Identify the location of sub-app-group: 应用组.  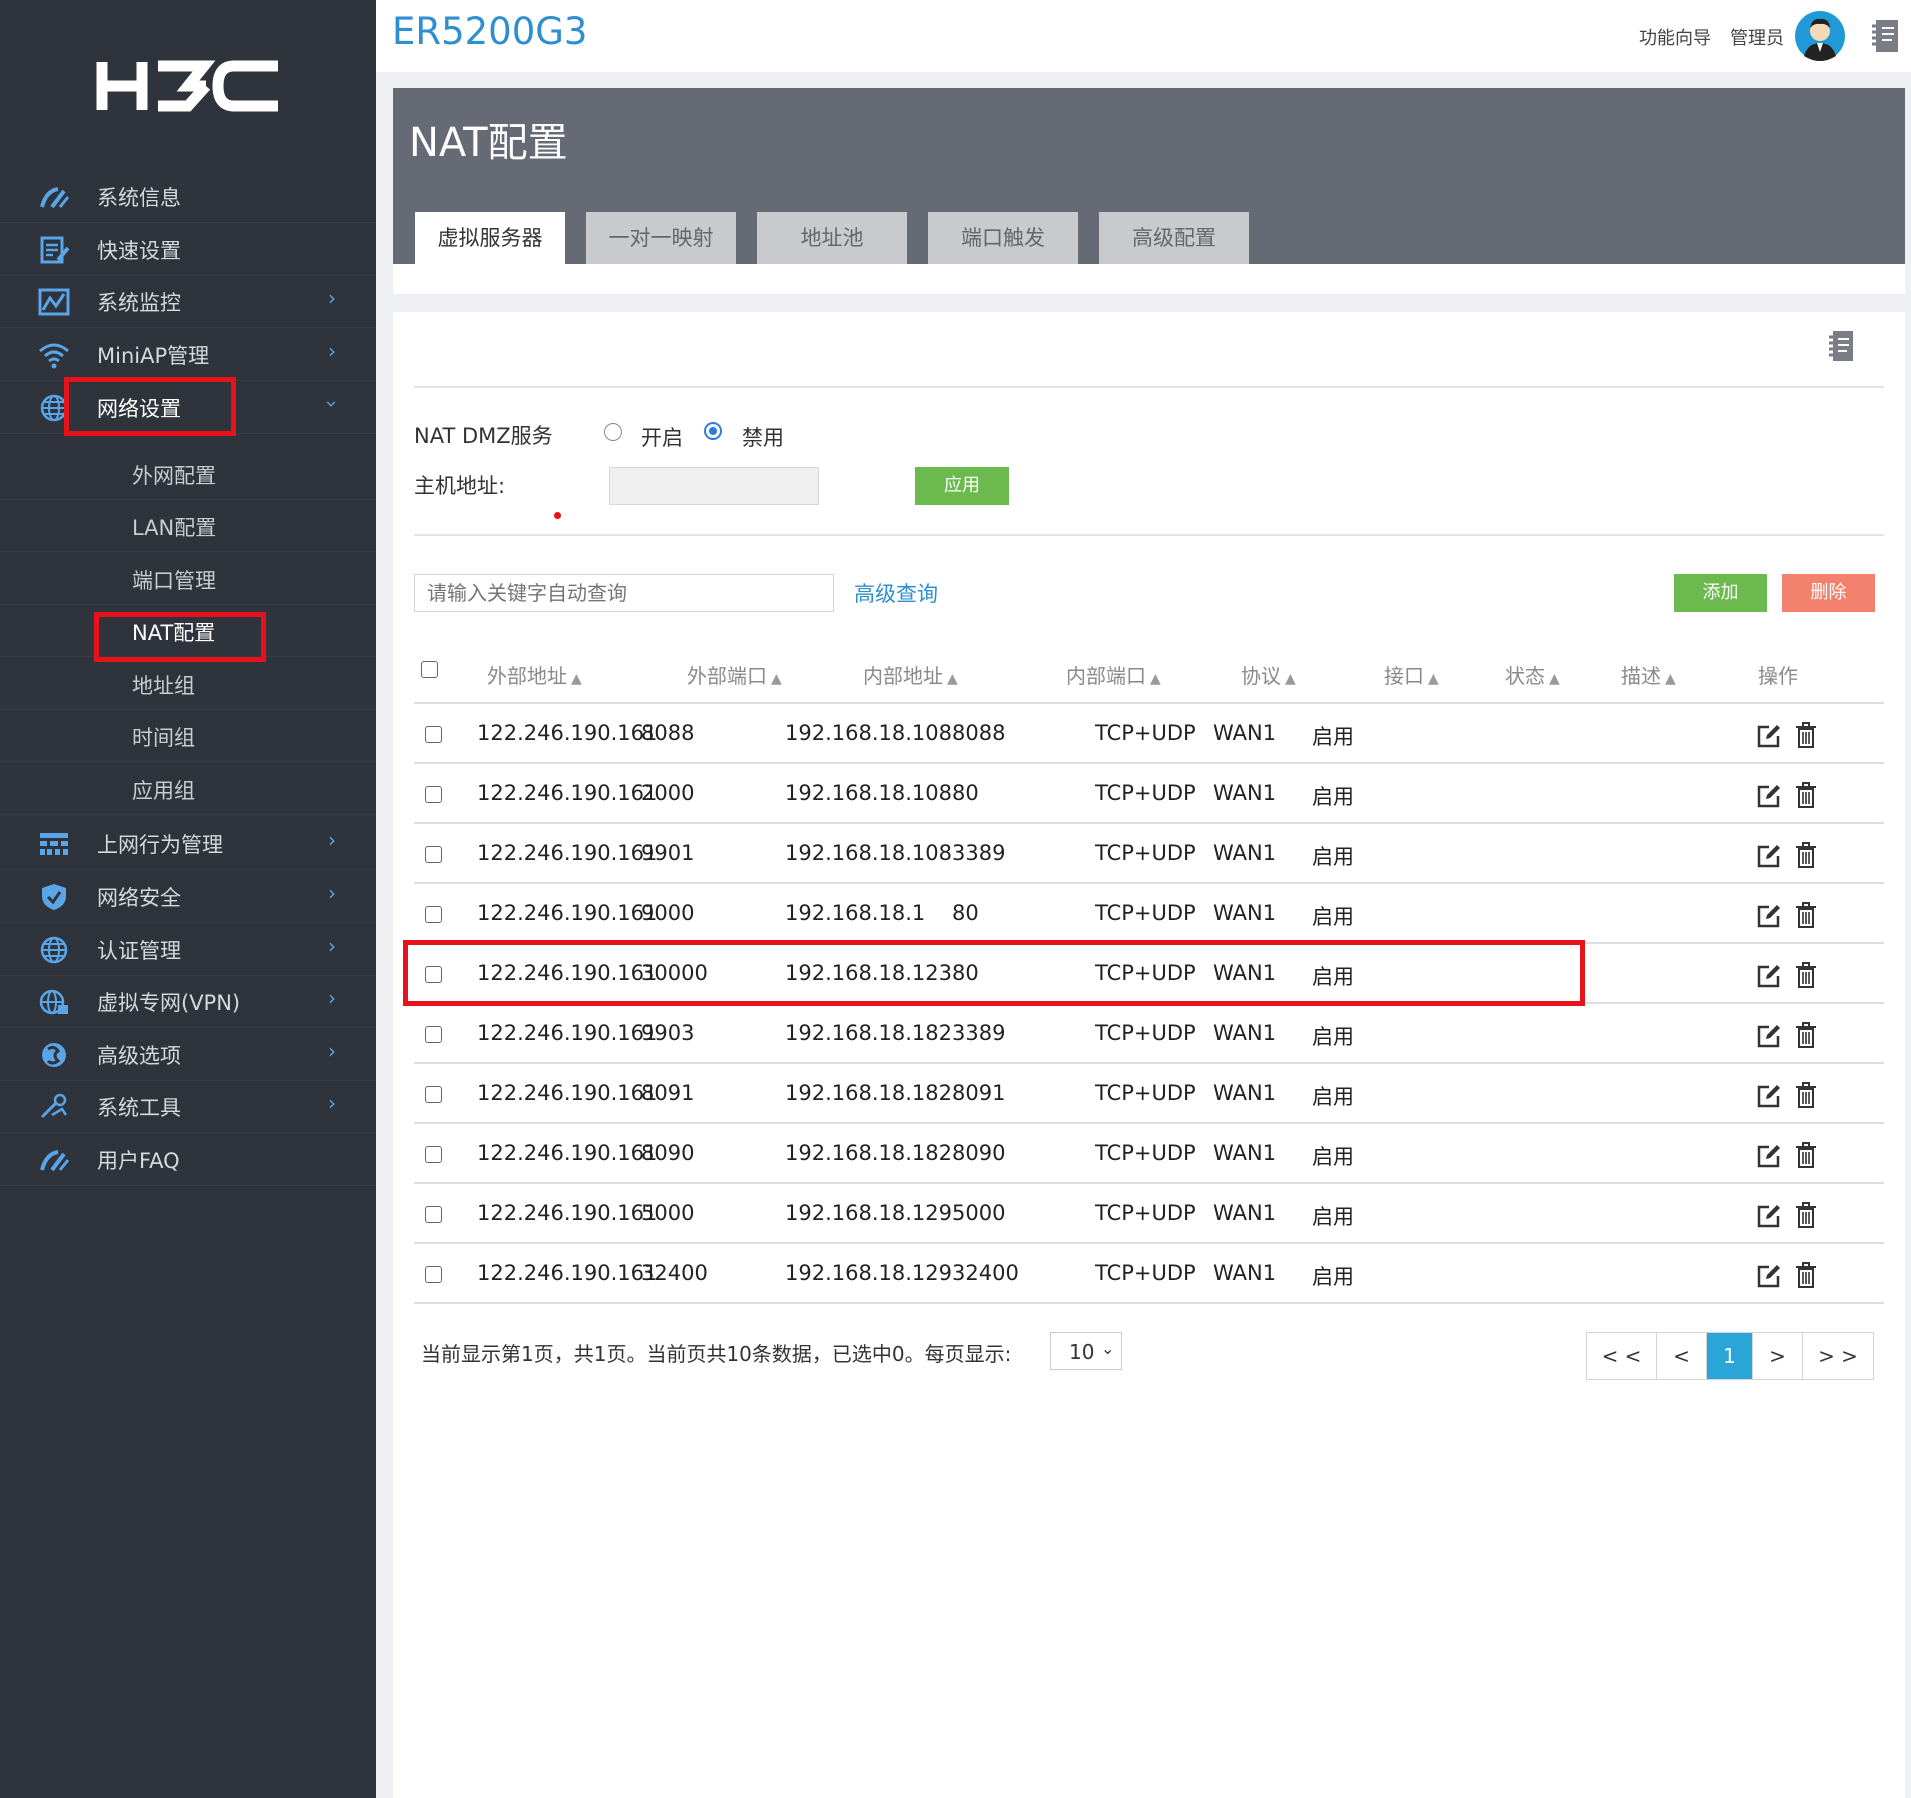
(188, 789).